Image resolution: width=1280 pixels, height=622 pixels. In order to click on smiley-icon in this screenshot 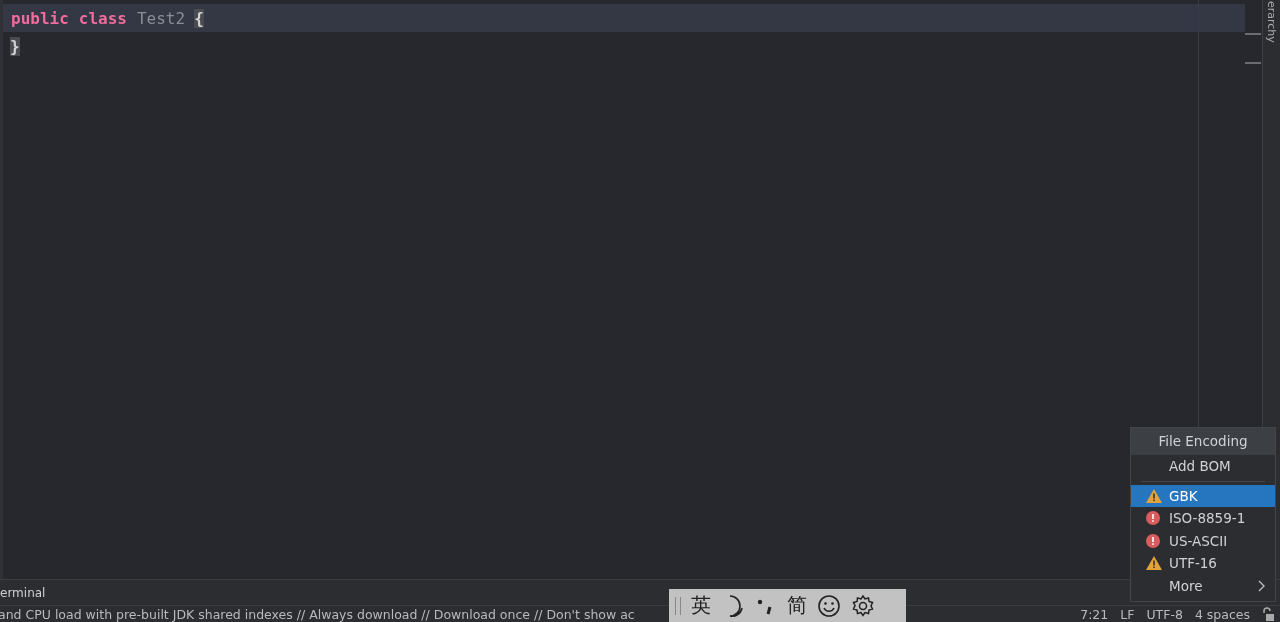, I will do `click(829, 605)`.